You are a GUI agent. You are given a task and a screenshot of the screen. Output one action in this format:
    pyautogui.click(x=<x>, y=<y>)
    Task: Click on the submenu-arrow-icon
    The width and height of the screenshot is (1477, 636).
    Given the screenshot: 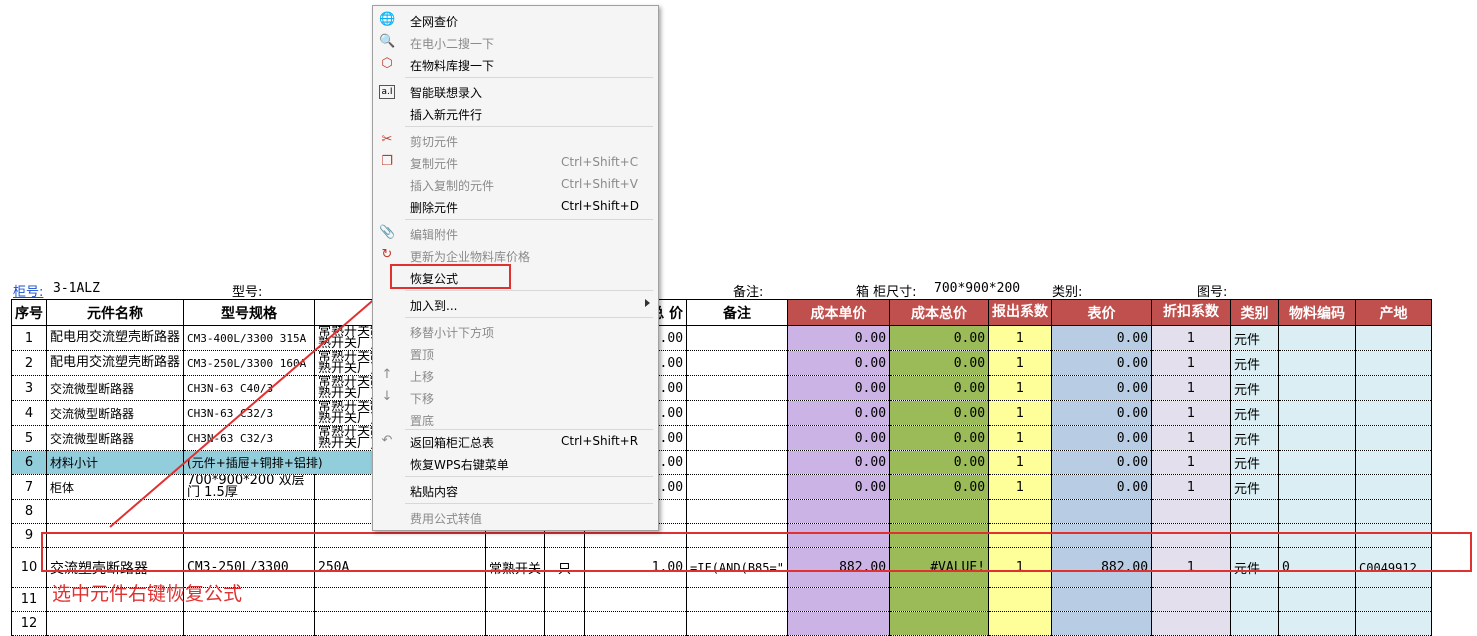 What is the action you would take?
    pyautogui.click(x=647, y=303)
    